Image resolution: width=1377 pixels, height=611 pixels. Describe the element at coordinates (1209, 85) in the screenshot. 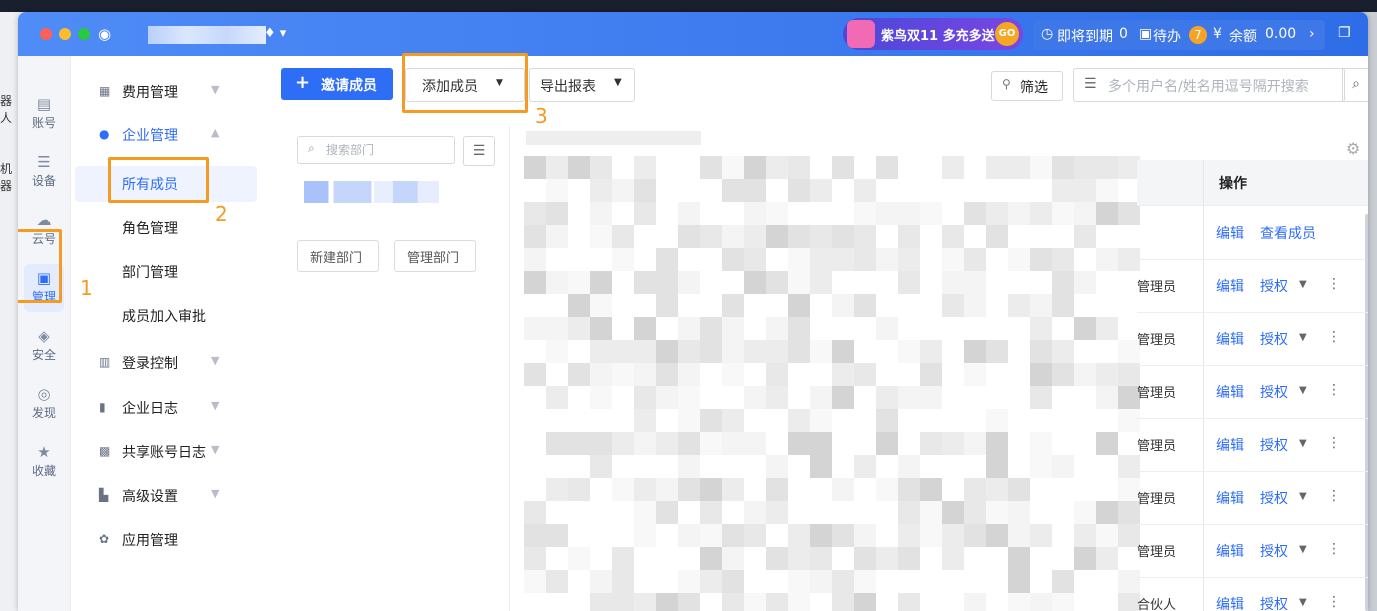

I see `member-search-input: ☰ 多个用户名/姓名用逗号隔开搜索` at that location.